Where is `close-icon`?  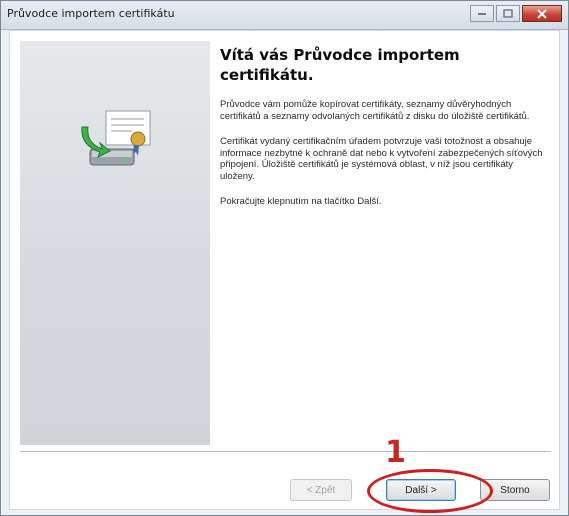
close-icon is located at coordinates (542, 13).